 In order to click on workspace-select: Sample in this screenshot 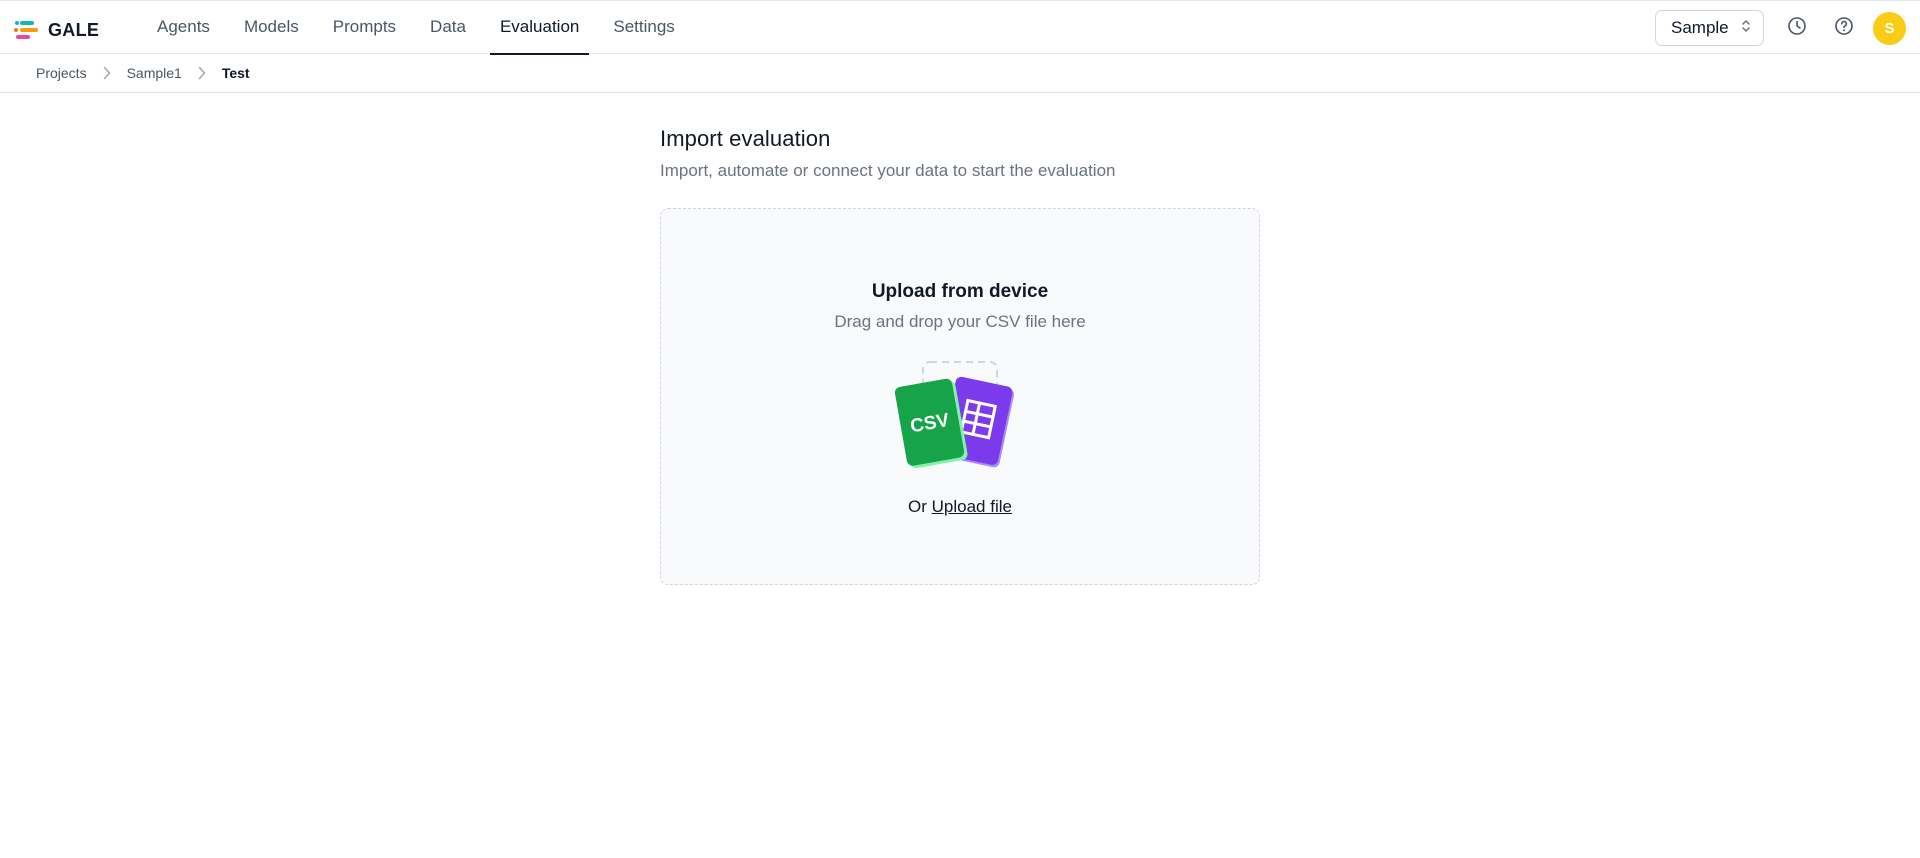, I will do `click(1709, 28)`.